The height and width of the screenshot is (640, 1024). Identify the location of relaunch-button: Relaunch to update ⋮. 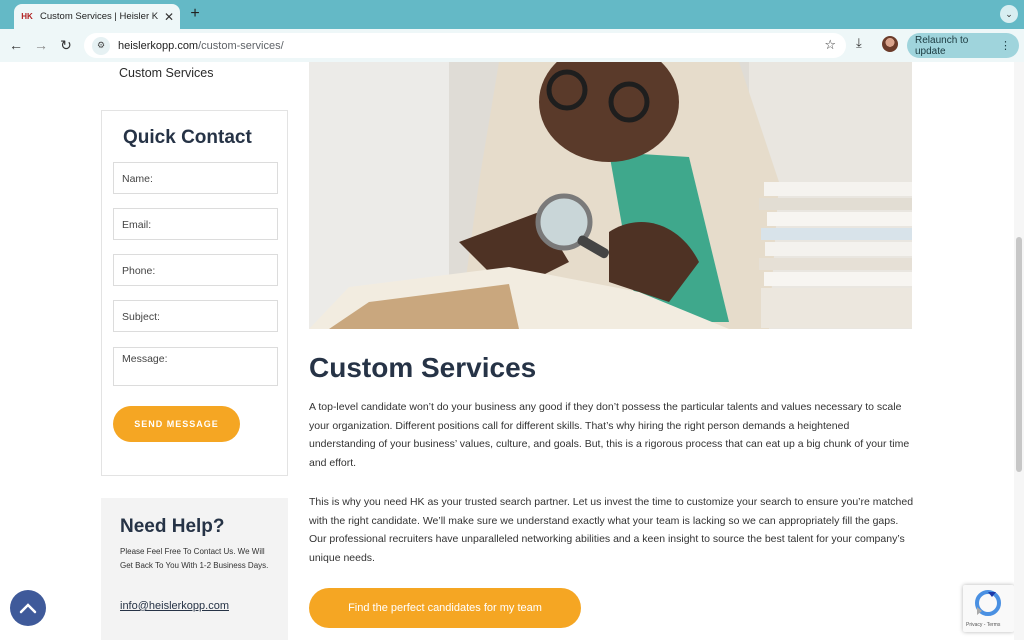
(963, 45).